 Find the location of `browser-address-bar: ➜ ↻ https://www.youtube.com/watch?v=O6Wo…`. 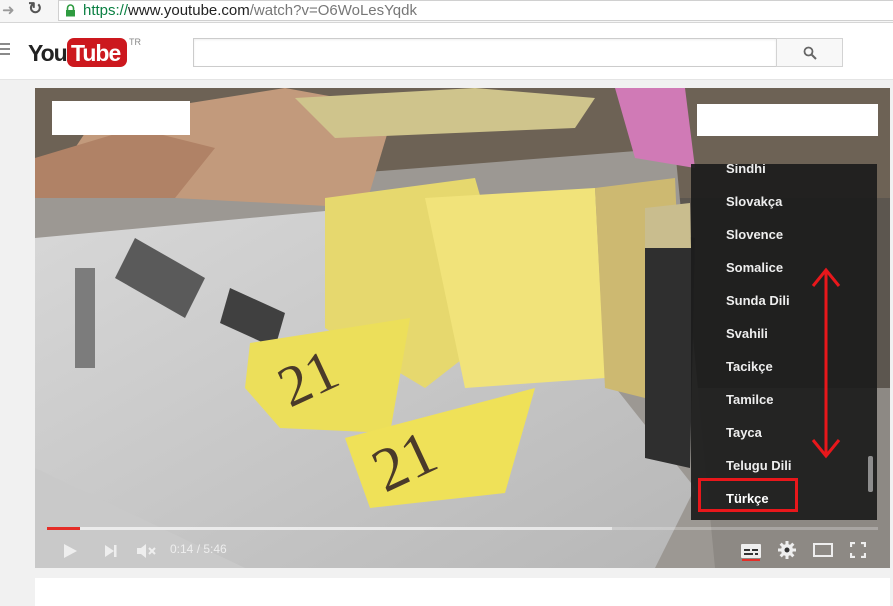

browser-address-bar: ➜ ↻ https://www.youtube.com/watch?v=O6Wo… is located at coordinates (446, 11).